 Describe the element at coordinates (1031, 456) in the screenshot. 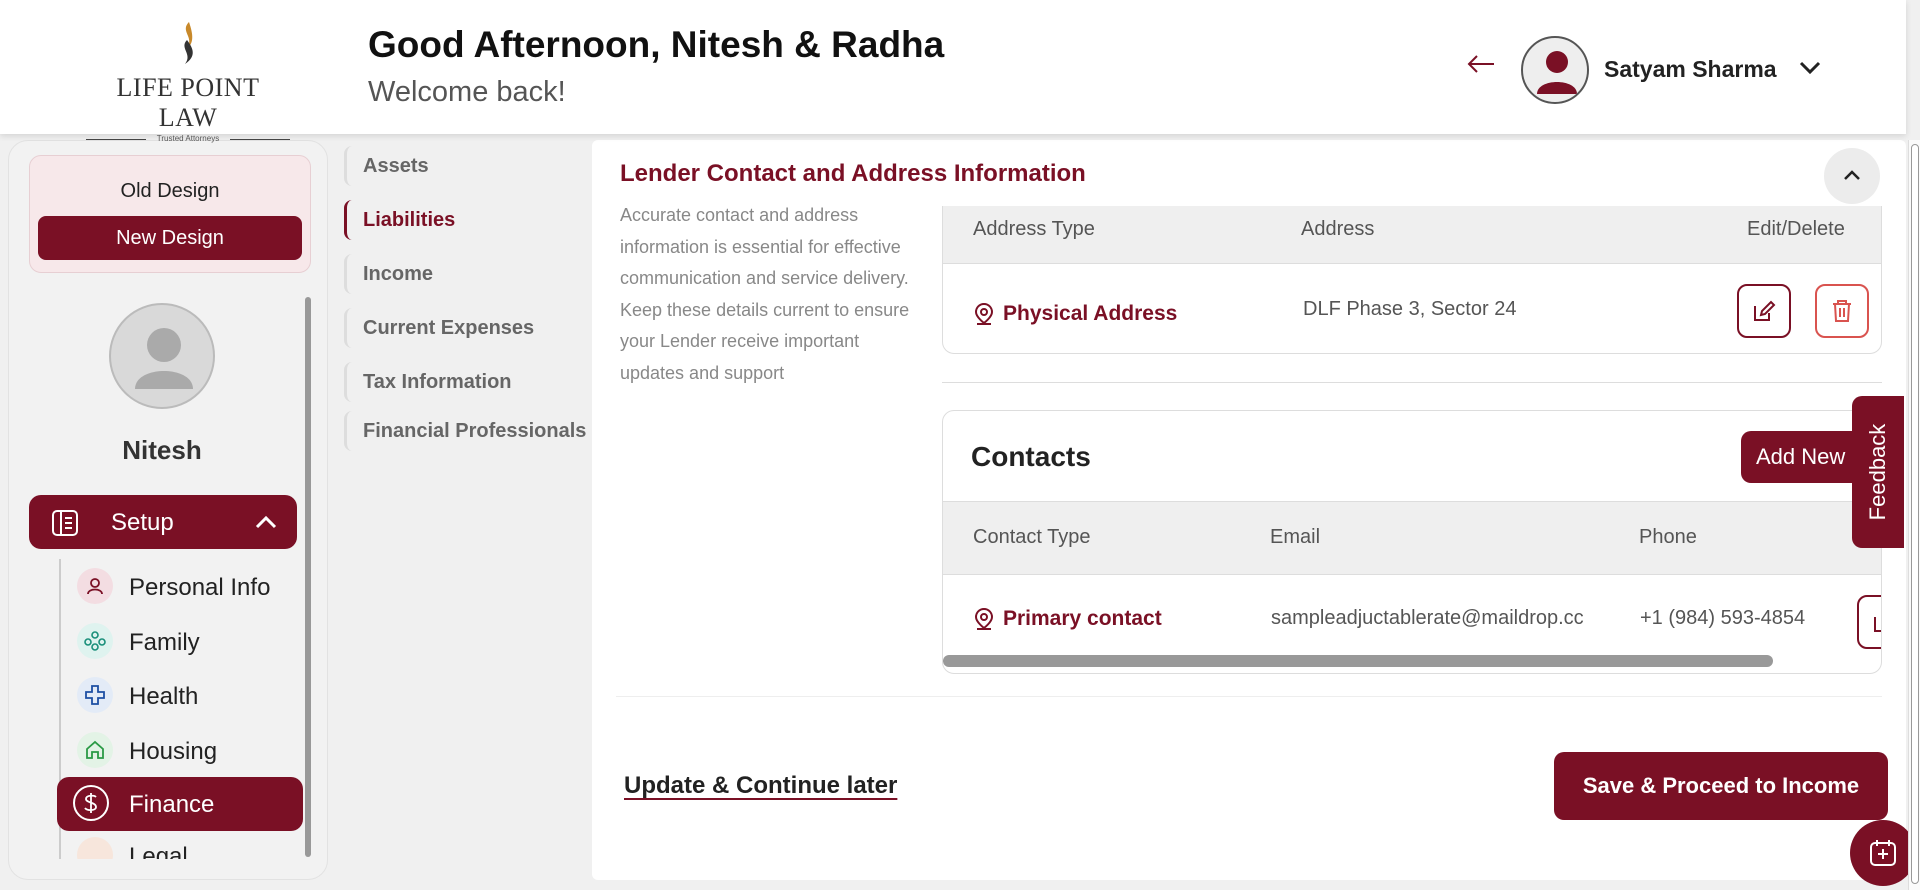

I see `contacts-title: Contacts` at that location.